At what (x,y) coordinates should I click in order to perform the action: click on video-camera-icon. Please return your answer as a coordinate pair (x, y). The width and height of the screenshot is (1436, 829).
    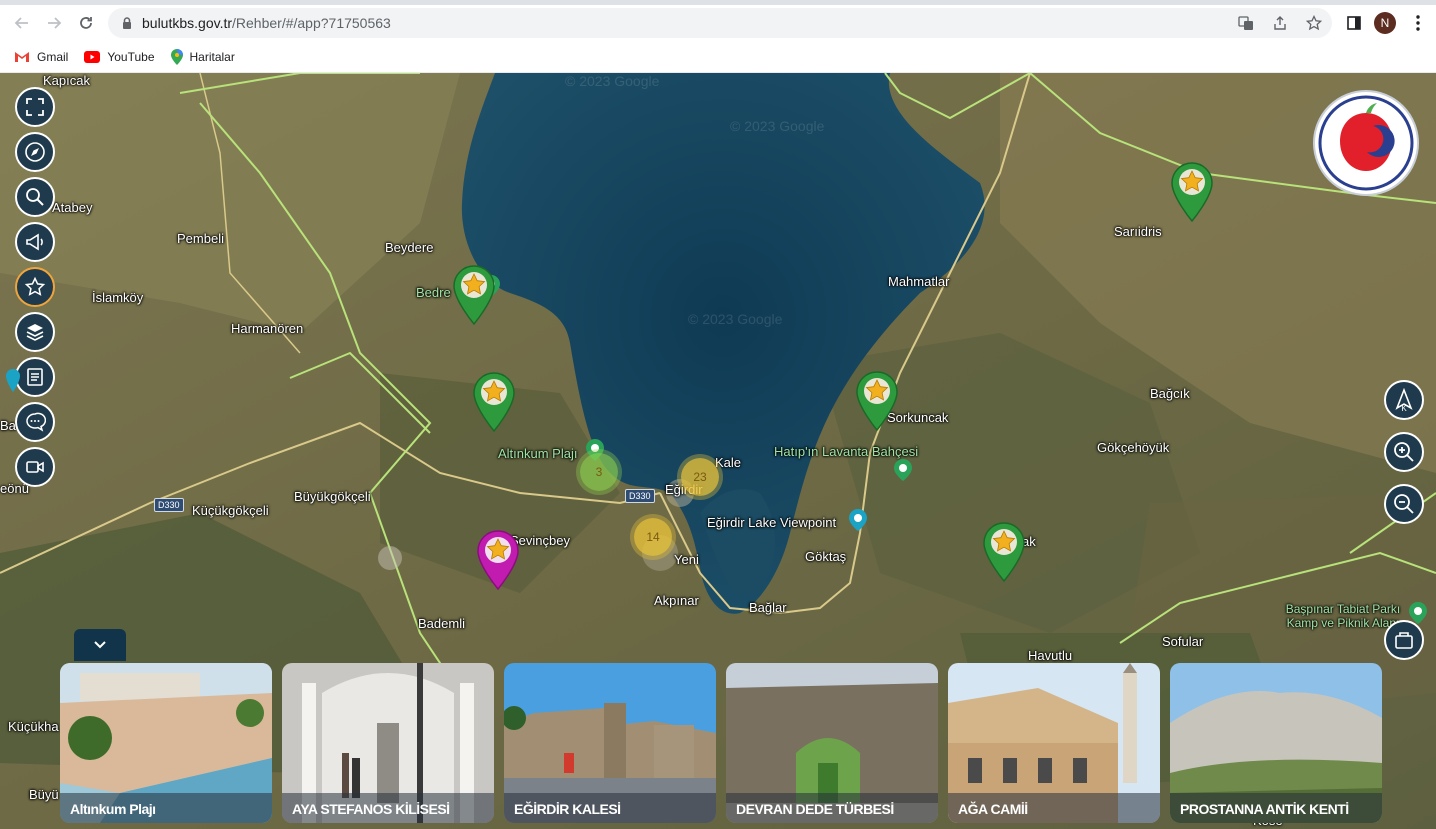
    Looking at the image, I should click on (35, 467).